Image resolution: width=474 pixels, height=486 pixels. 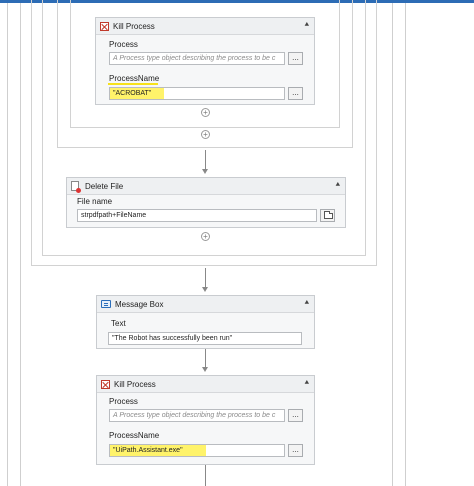 I want to click on browse-folder-button, so click(x=327, y=215).